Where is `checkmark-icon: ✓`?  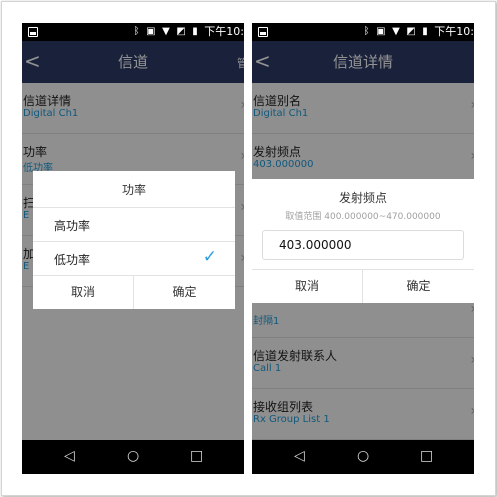
checkmark-icon: ✓ is located at coordinates (209, 257).